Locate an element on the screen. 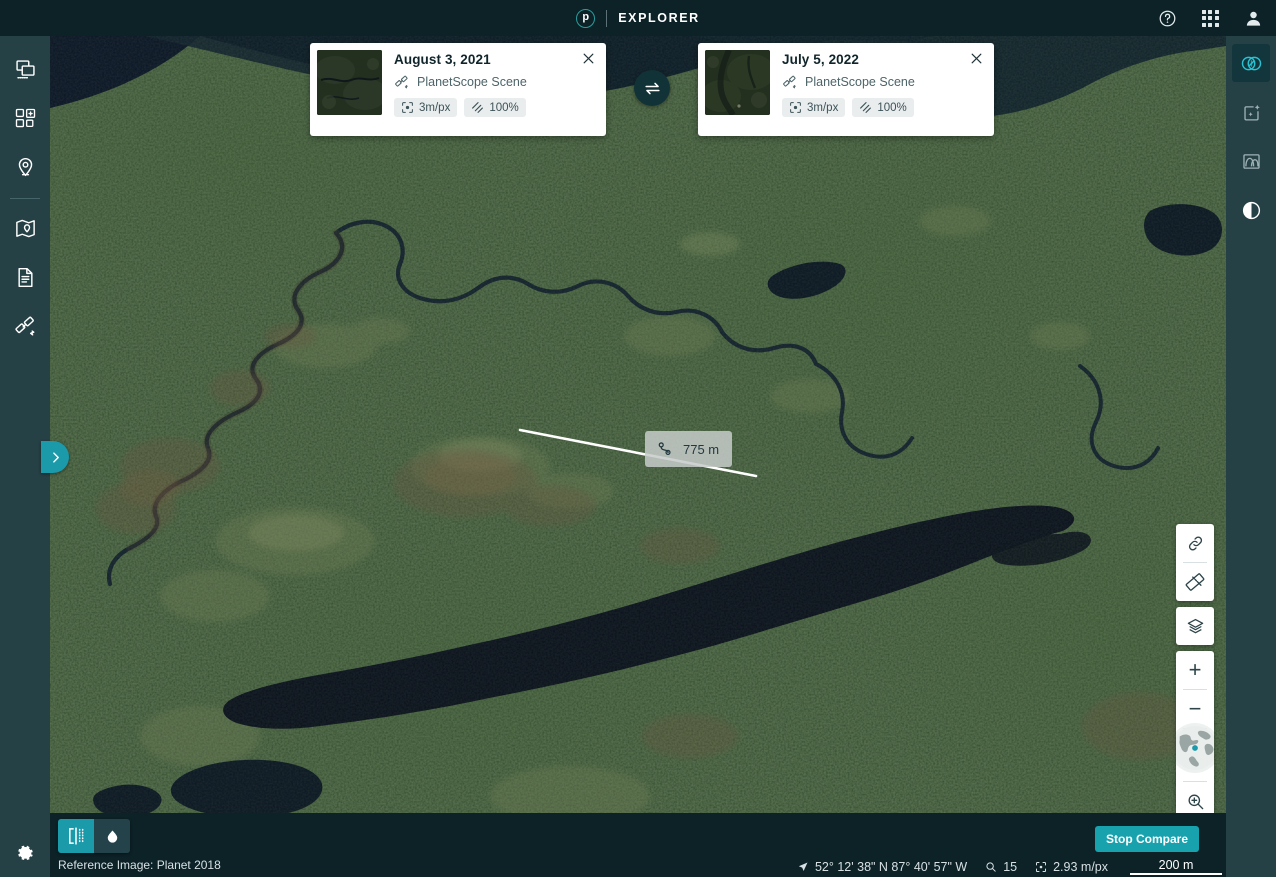  stop-compare-button: Stop Compare is located at coordinates (1146, 839).